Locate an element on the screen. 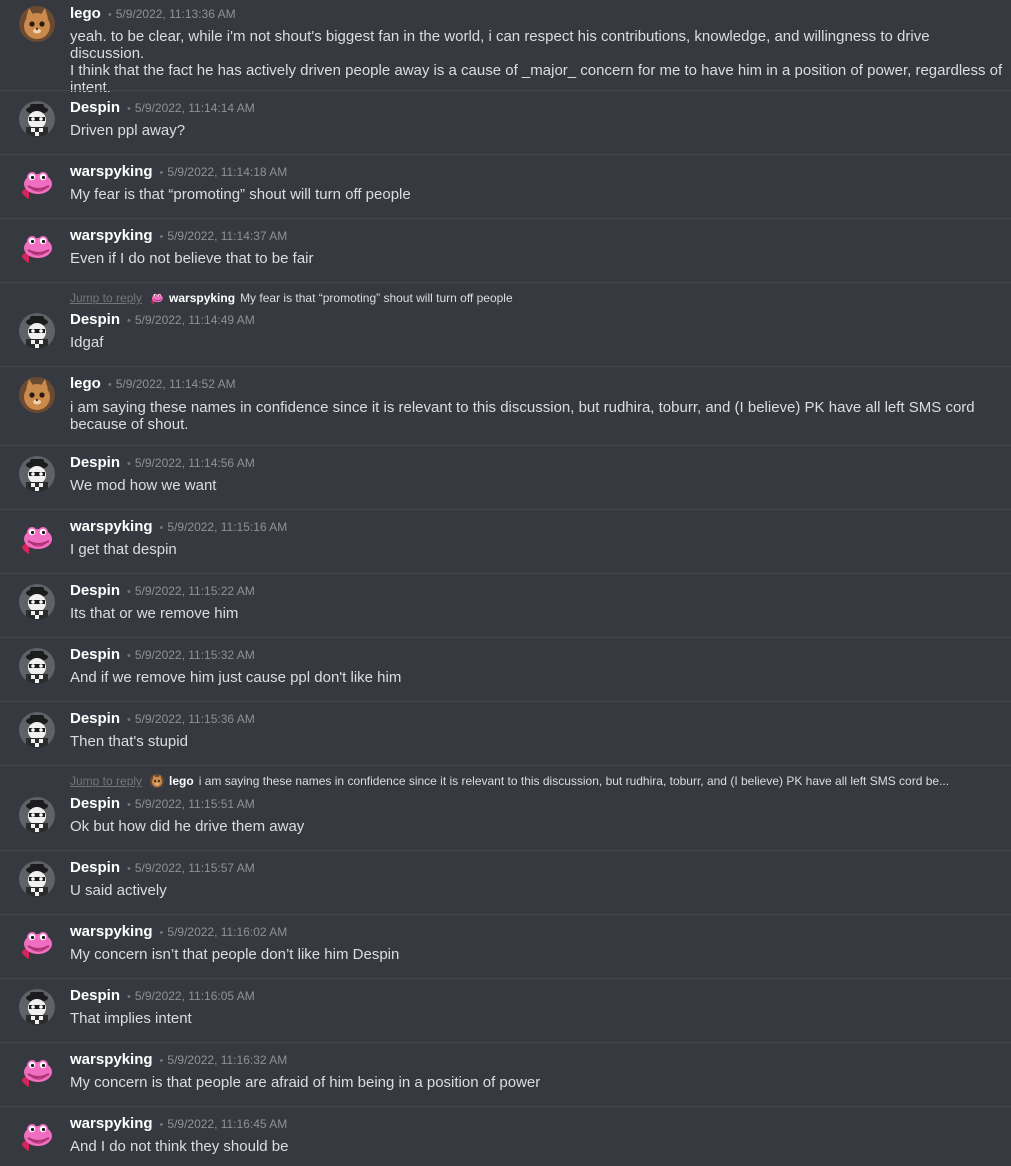  message-header: lego • 5/9/2022, 11:14:52 AM is located at coordinates (153, 385).